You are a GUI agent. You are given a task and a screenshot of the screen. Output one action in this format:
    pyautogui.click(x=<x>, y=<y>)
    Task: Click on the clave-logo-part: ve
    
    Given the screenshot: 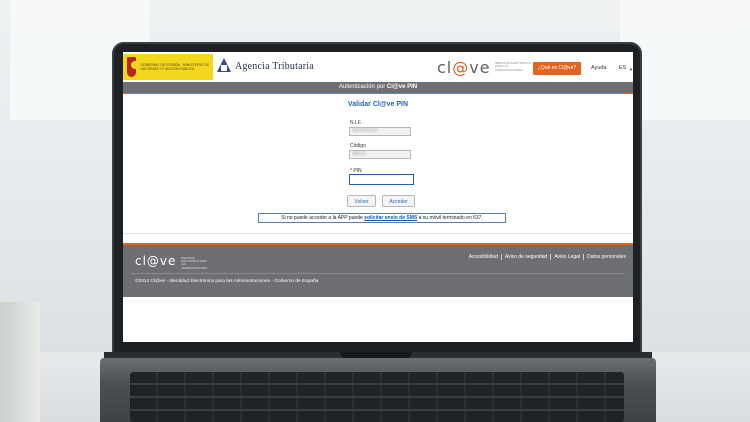 What is the action you would take?
    pyautogui.click(x=480, y=67)
    